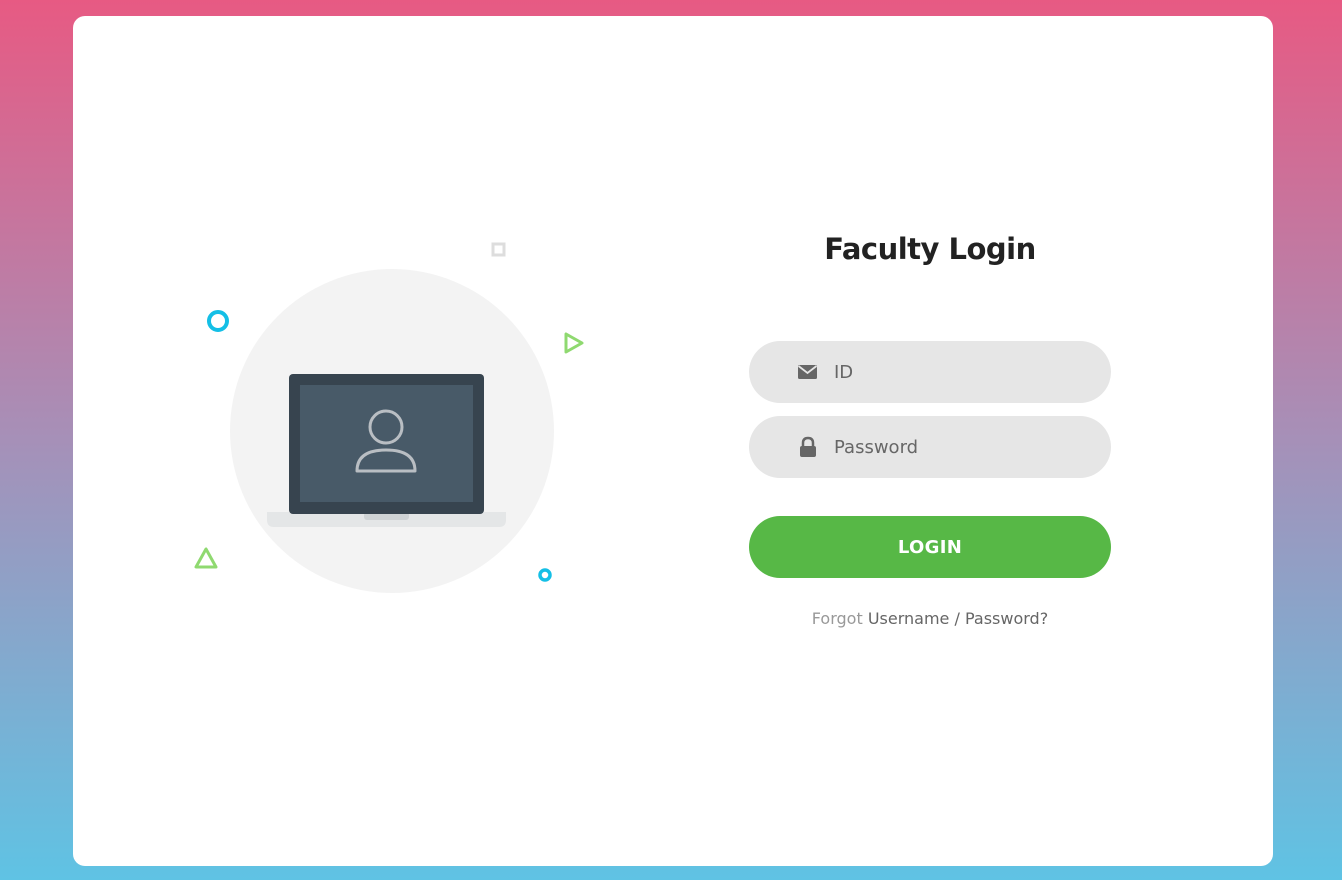 This screenshot has height=880, width=1342. What do you see at coordinates (206, 558) in the screenshot?
I see `decor-triangle-up-icon` at bounding box center [206, 558].